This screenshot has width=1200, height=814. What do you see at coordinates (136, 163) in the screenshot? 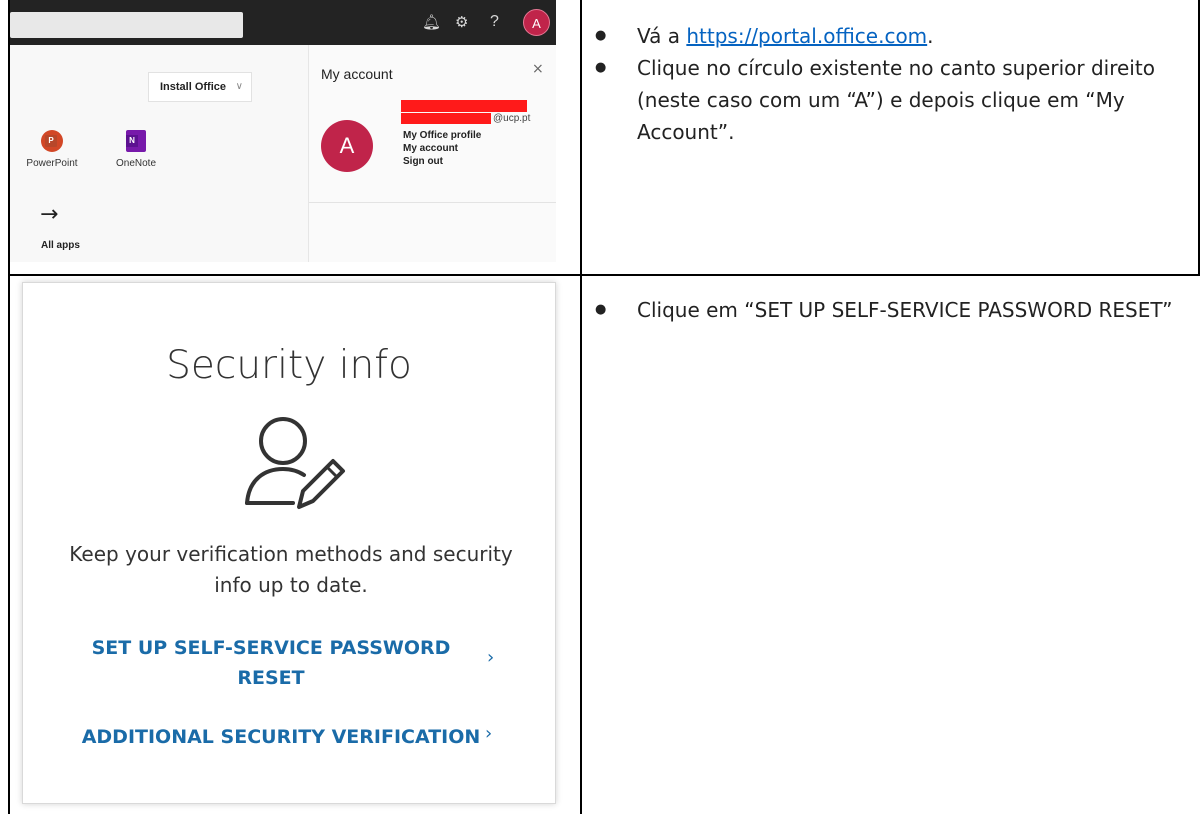
I see `app-tile-label: OneNote` at bounding box center [136, 163].